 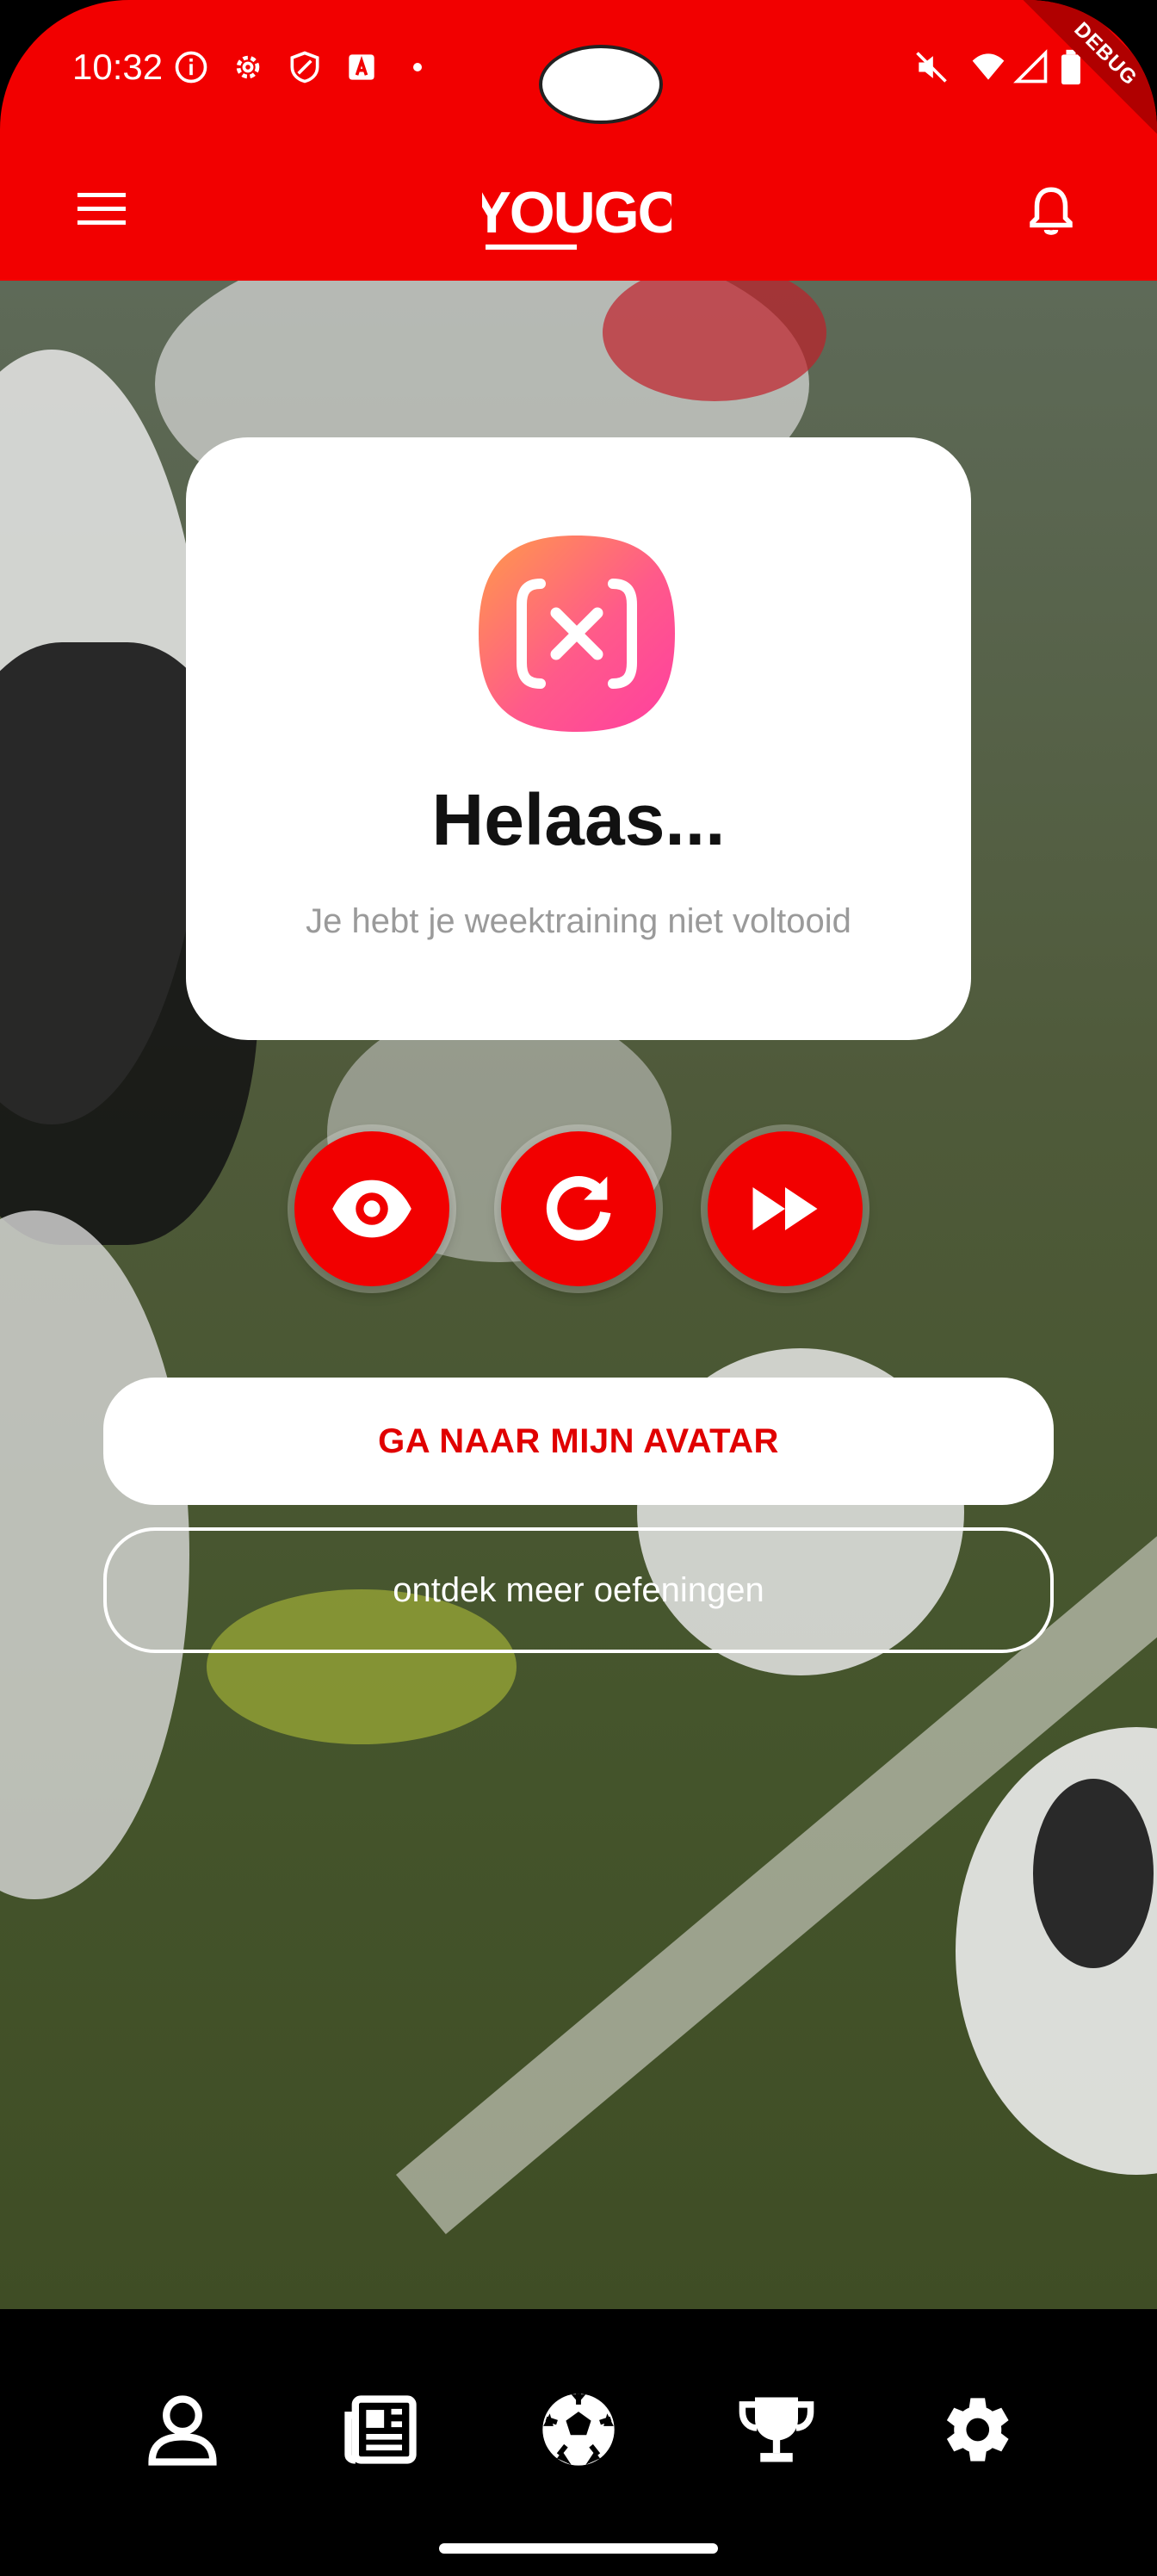 I want to click on trophy-icon, so click(x=776, y=2430).